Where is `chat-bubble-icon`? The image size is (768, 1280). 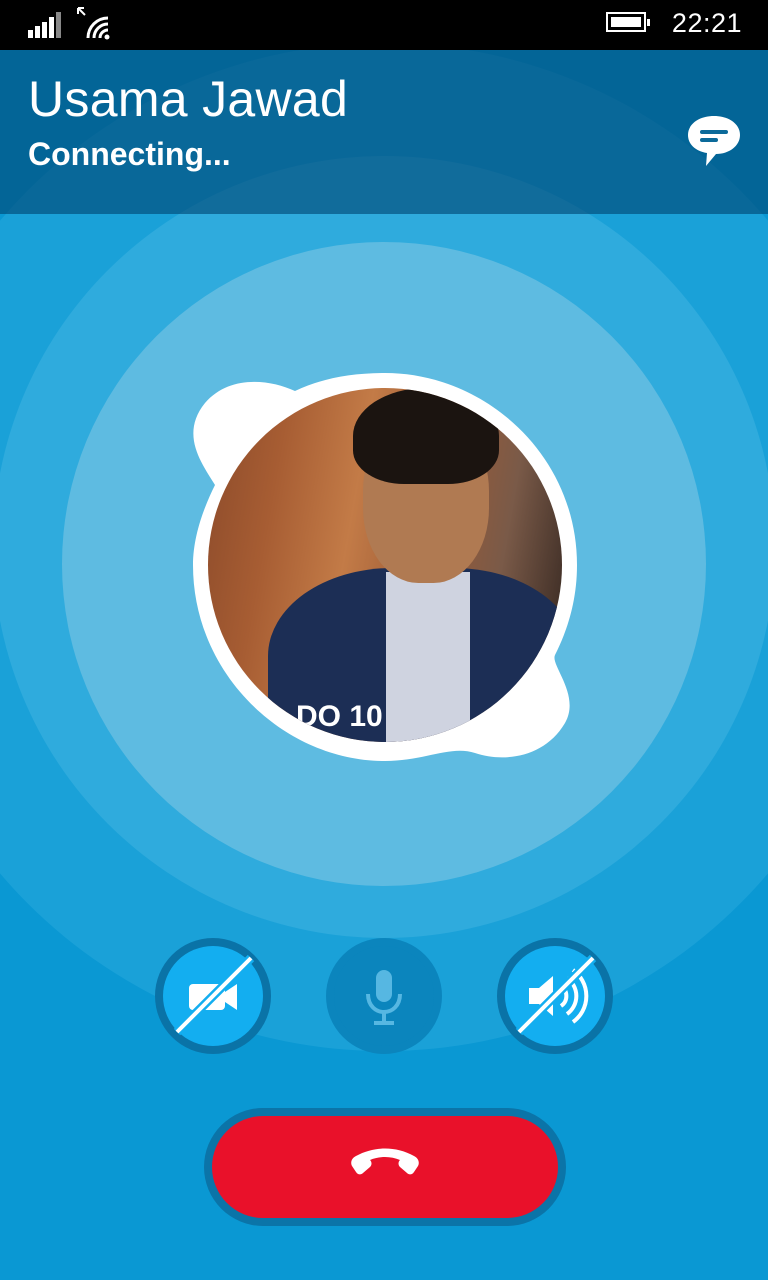
chat-bubble-icon is located at coordinates (714, 141).